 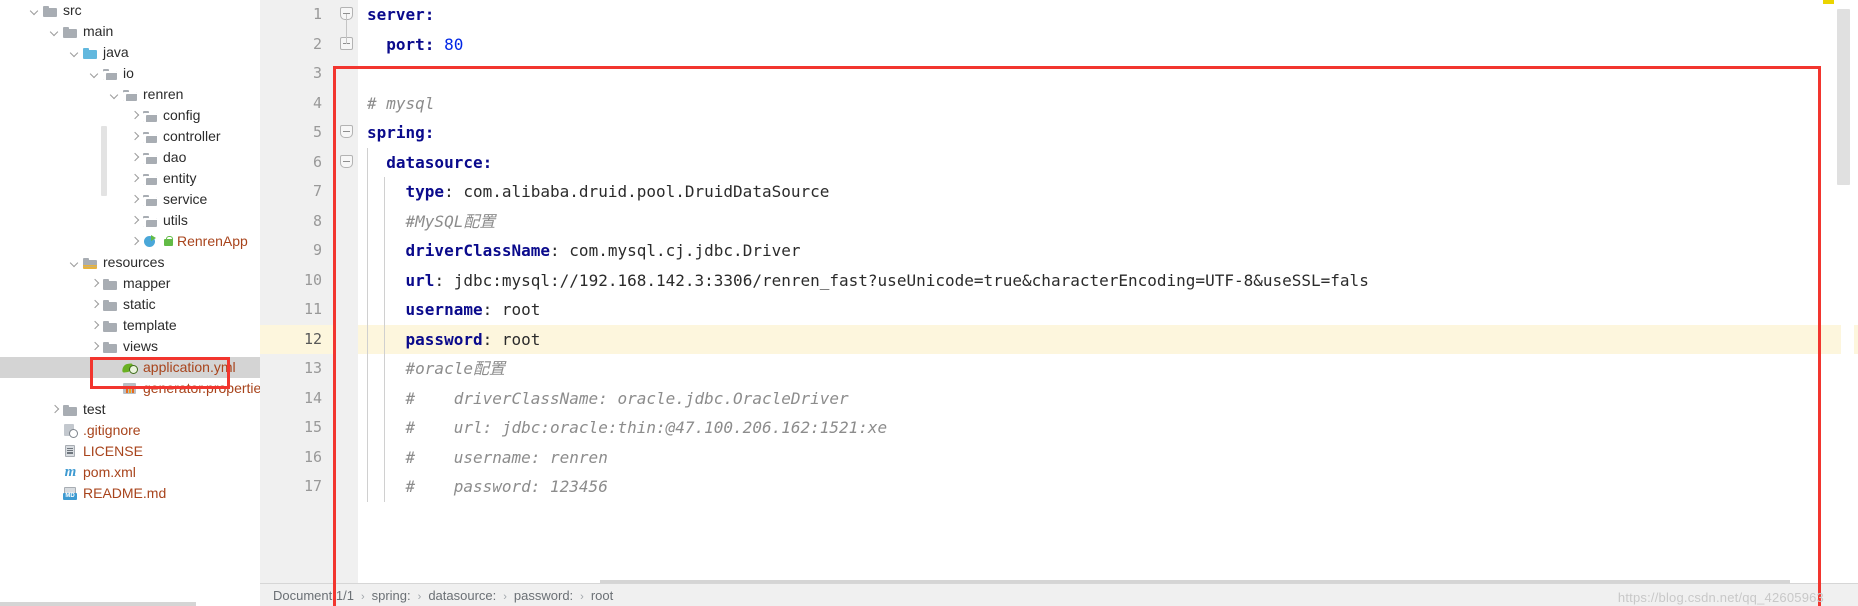 I want to click on code-line: # username: renren, so click(x=1108, y=458).